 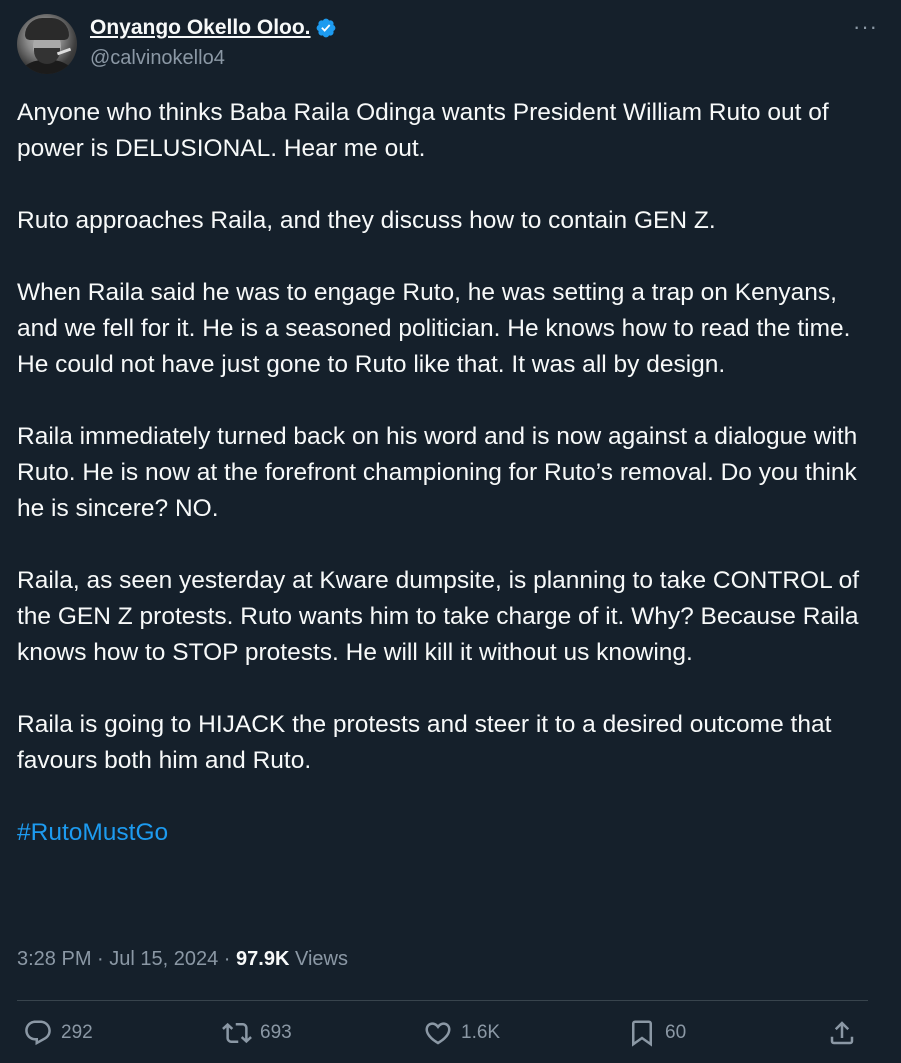 What do you see at coordinates (450, 44) in the screenshot?
I see `tweet-header: Onyango Okello Oloo. @calvinokello4 ···` at bounding box center [450, 44].